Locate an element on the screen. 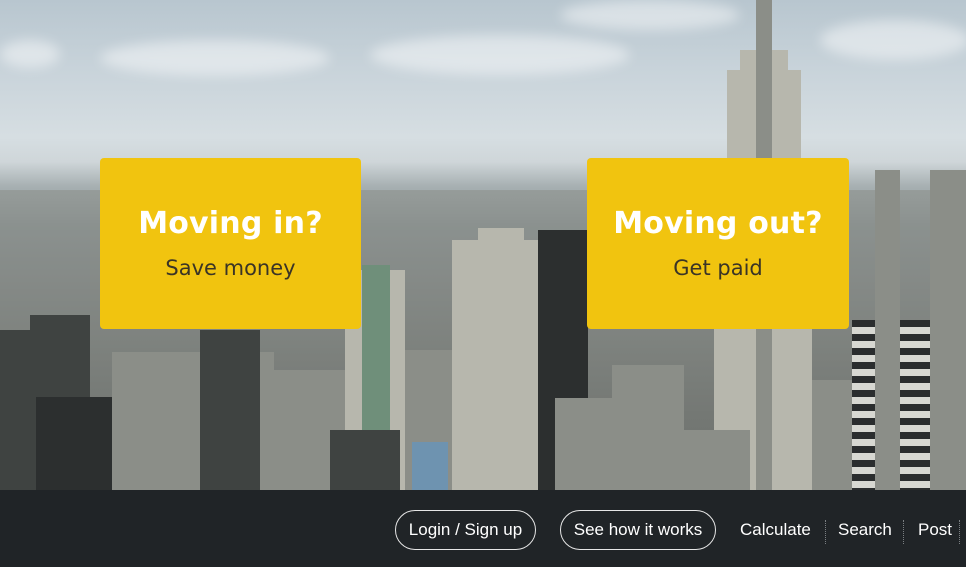 This screenshot has height=567, width=966. moving-out-subtitle: Get paid is located at coordinates (718, 268).